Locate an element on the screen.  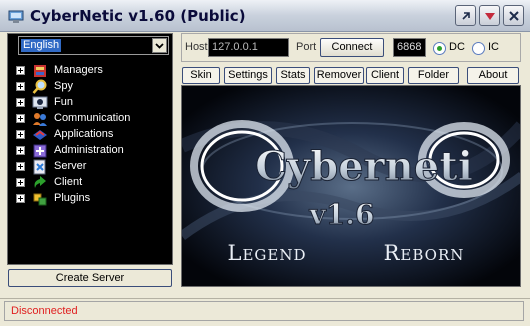
close-button is located at coordinates (513, 15).